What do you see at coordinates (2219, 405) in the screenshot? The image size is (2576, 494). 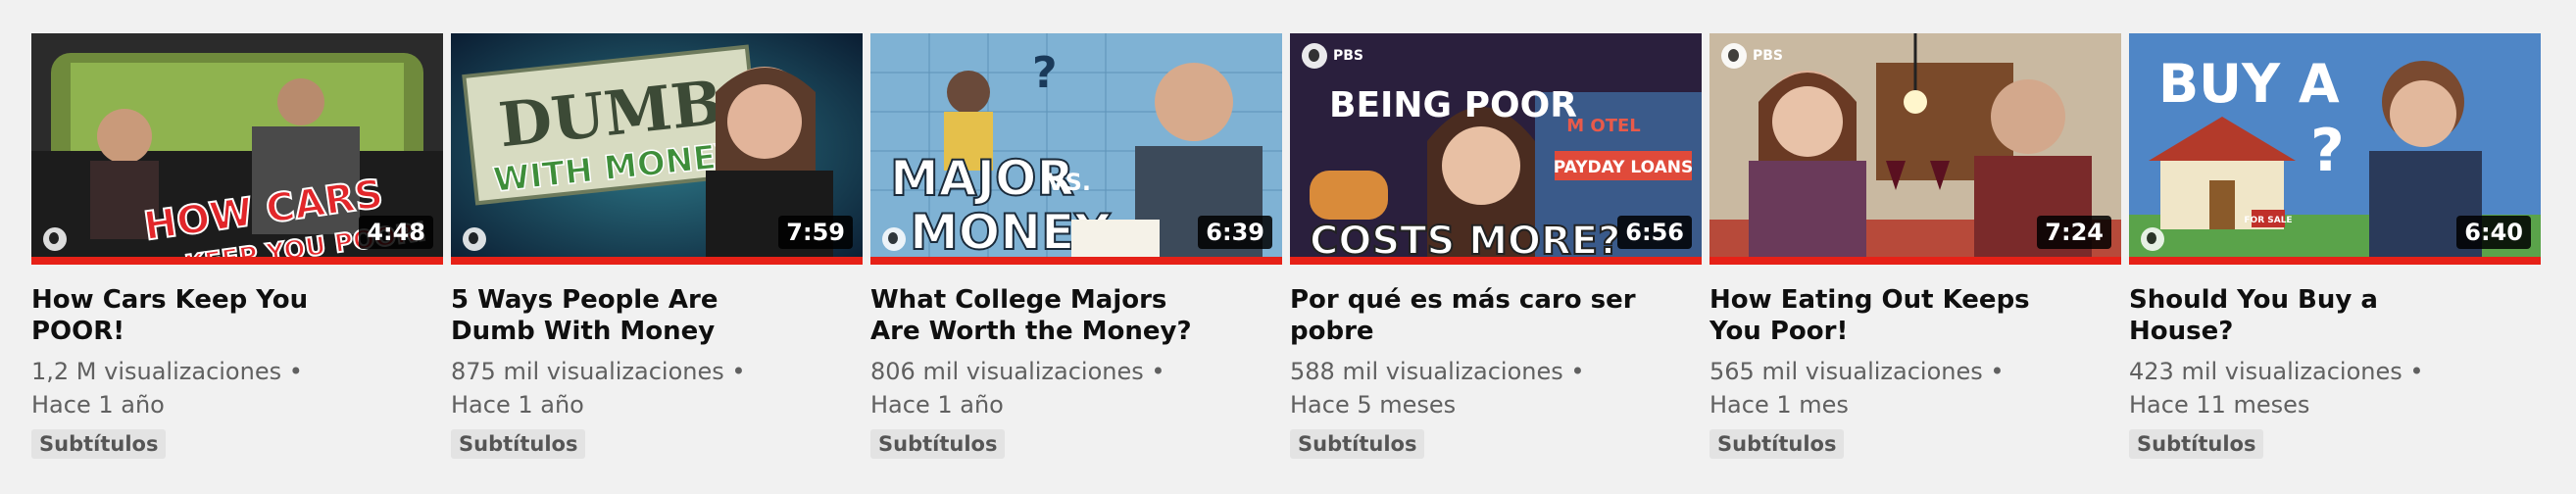 I see `upload-age: Hace 11 meses` at bounding box center [2219, 405].